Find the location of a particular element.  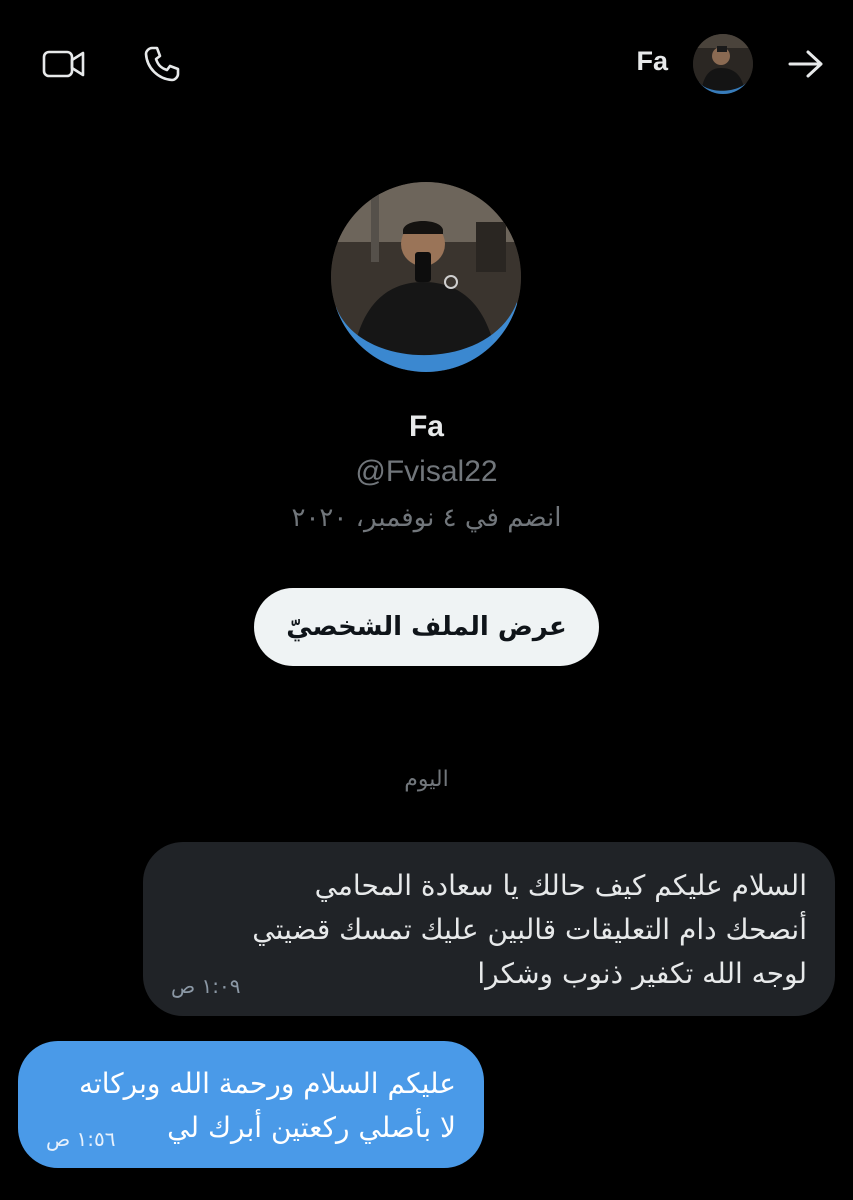

profile-name: Fa is located at coordinates (426, 426).